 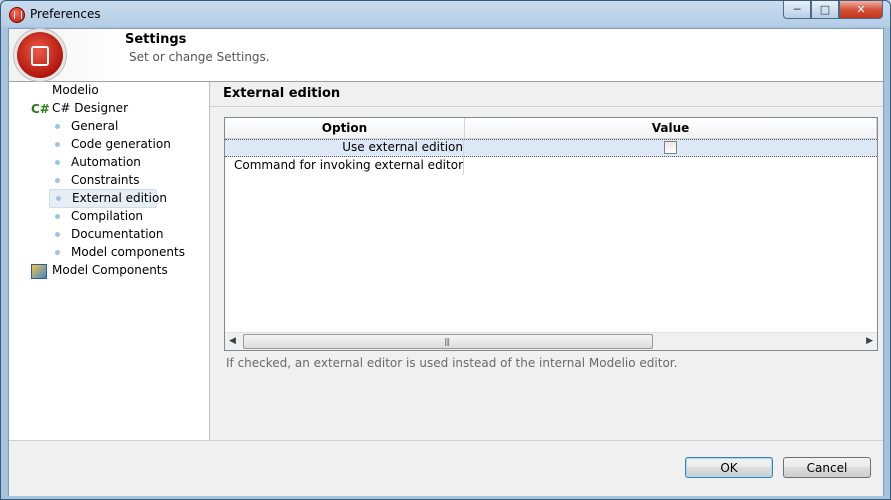 I want to click on tree-item-label: Model components, so click(x=128, y=252).